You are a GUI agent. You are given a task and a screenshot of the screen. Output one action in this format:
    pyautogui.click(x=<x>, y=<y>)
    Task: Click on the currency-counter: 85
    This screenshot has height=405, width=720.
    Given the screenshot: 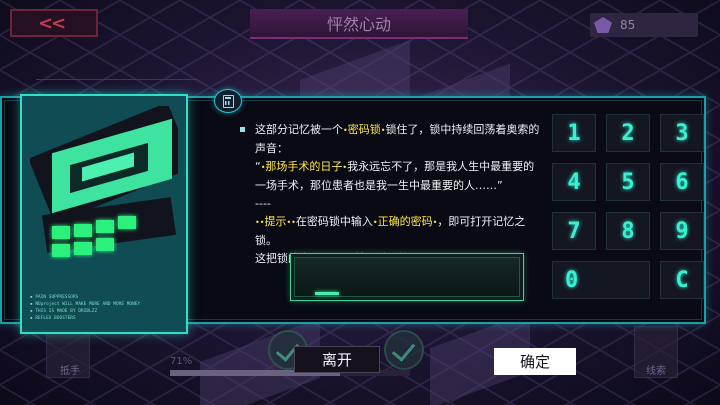 What is the action you would take?
    pyautogui.click(x=644, y=25)
    